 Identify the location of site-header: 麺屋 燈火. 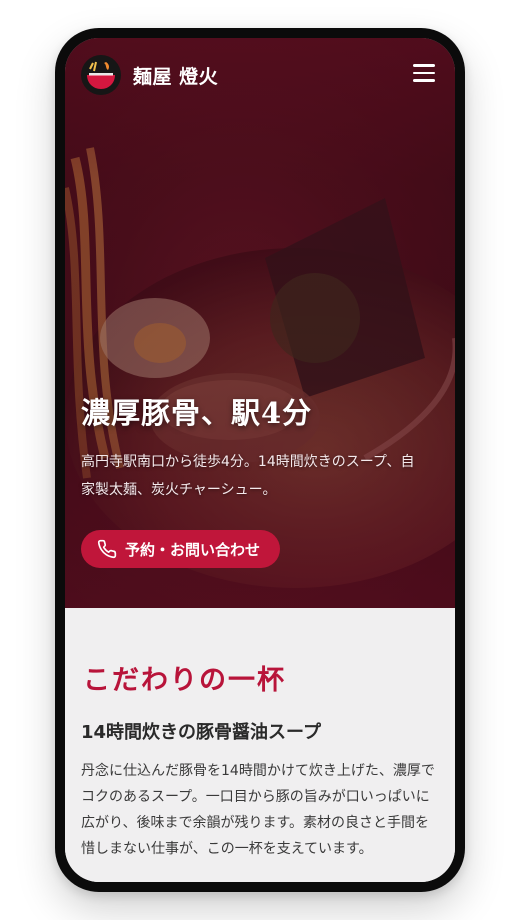
(260, 74).